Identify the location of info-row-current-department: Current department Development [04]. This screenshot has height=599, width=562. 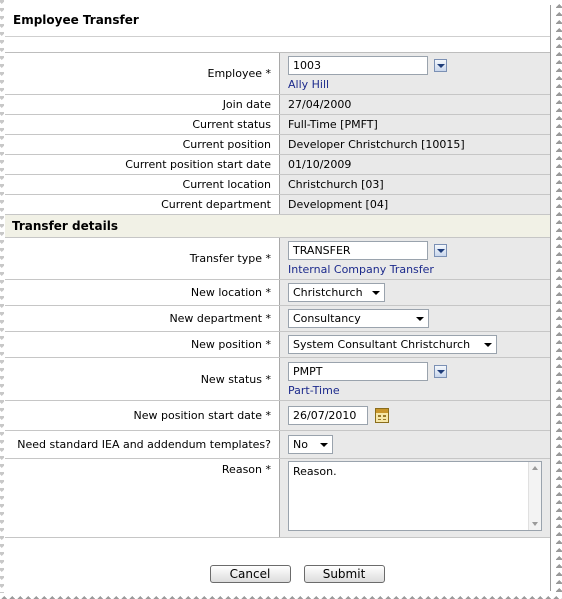
(277, 205).